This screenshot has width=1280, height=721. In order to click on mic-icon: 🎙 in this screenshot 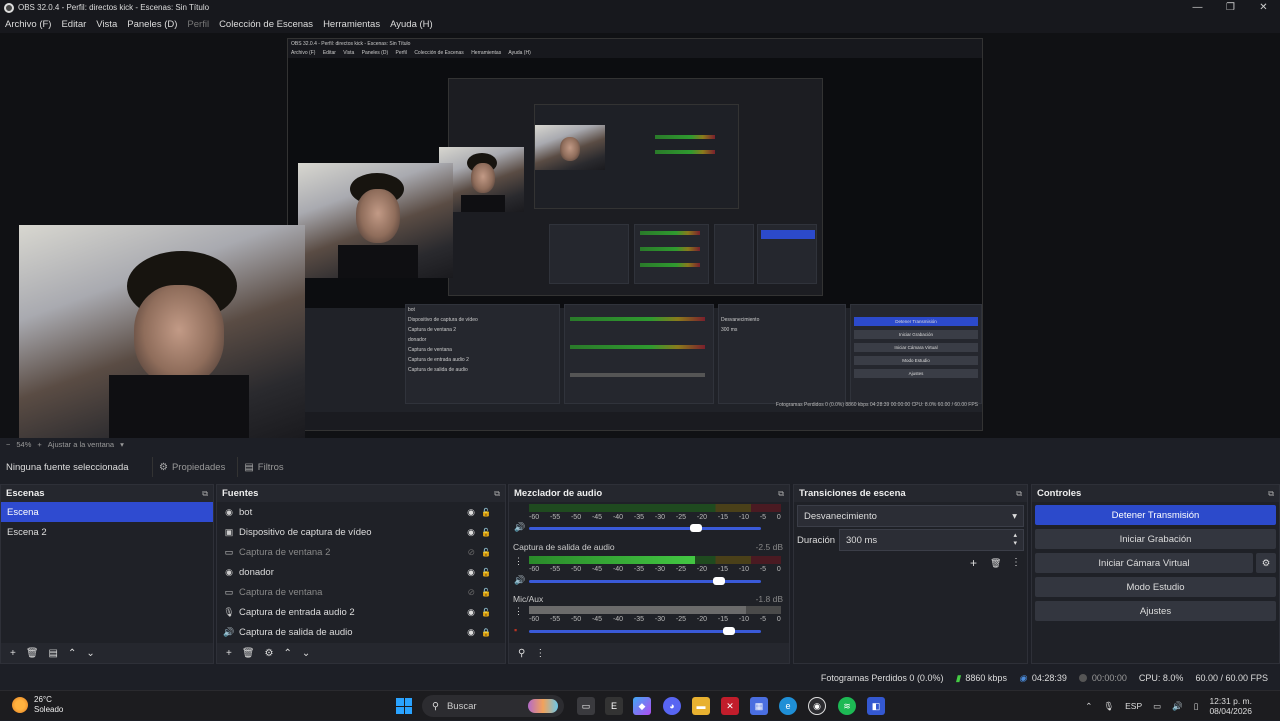, I will do `click(1108, 706)`.